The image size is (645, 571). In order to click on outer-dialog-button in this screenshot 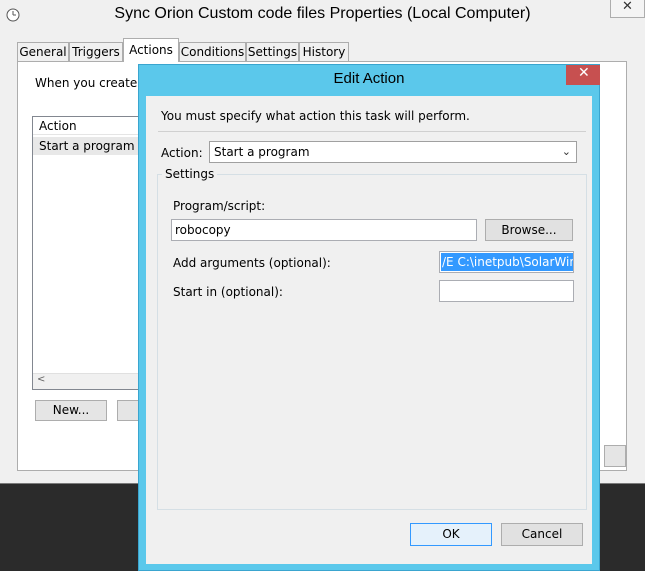, I will do `click(615, 456)`.